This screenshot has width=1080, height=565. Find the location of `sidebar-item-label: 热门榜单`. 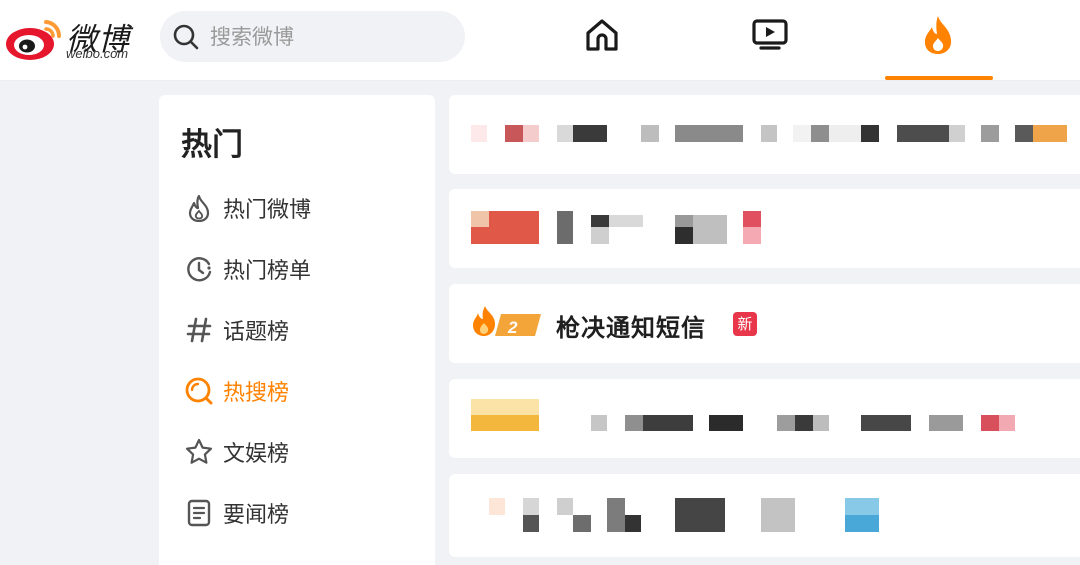

sidebar-item-label: 热门榜单 is located at coordinates (267, 271).